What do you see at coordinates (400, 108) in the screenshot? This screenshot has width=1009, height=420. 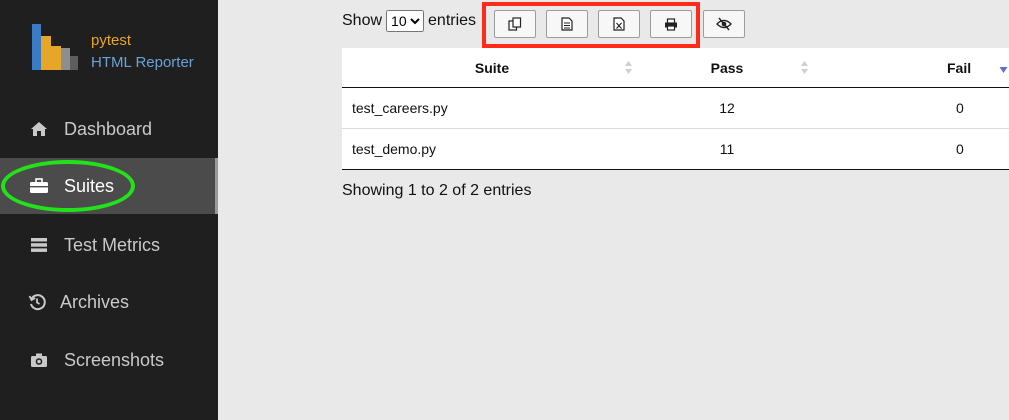 I see `cell-suite: test_careers.py` at bounding box center [400, 108].